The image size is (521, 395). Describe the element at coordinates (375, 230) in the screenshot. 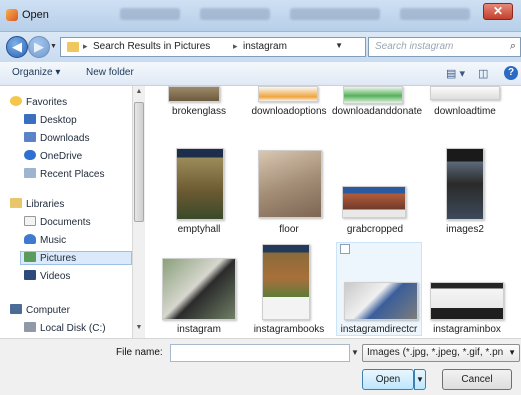

I see `file-name: grabcropped` at that location.